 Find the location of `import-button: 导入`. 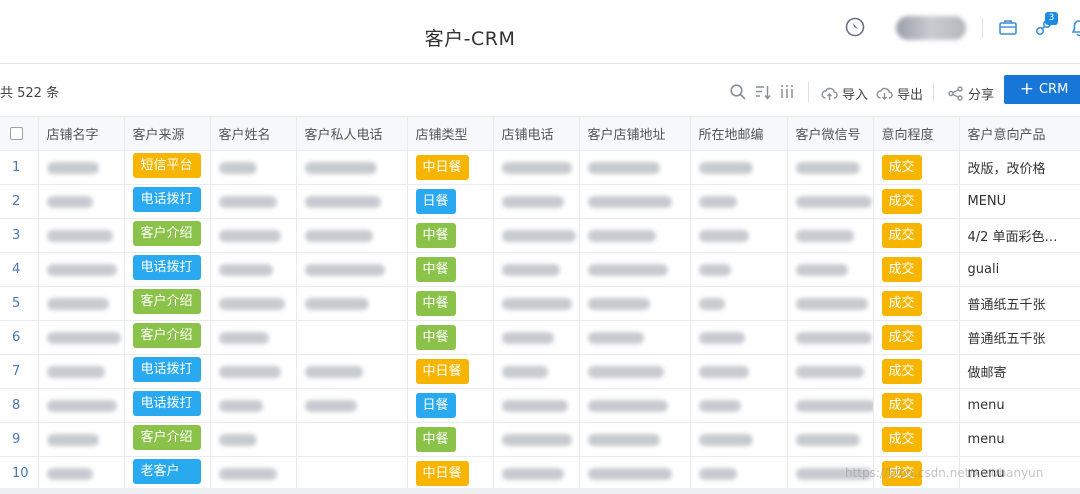

import-button: 导入 is located at coordinates (844, 93).